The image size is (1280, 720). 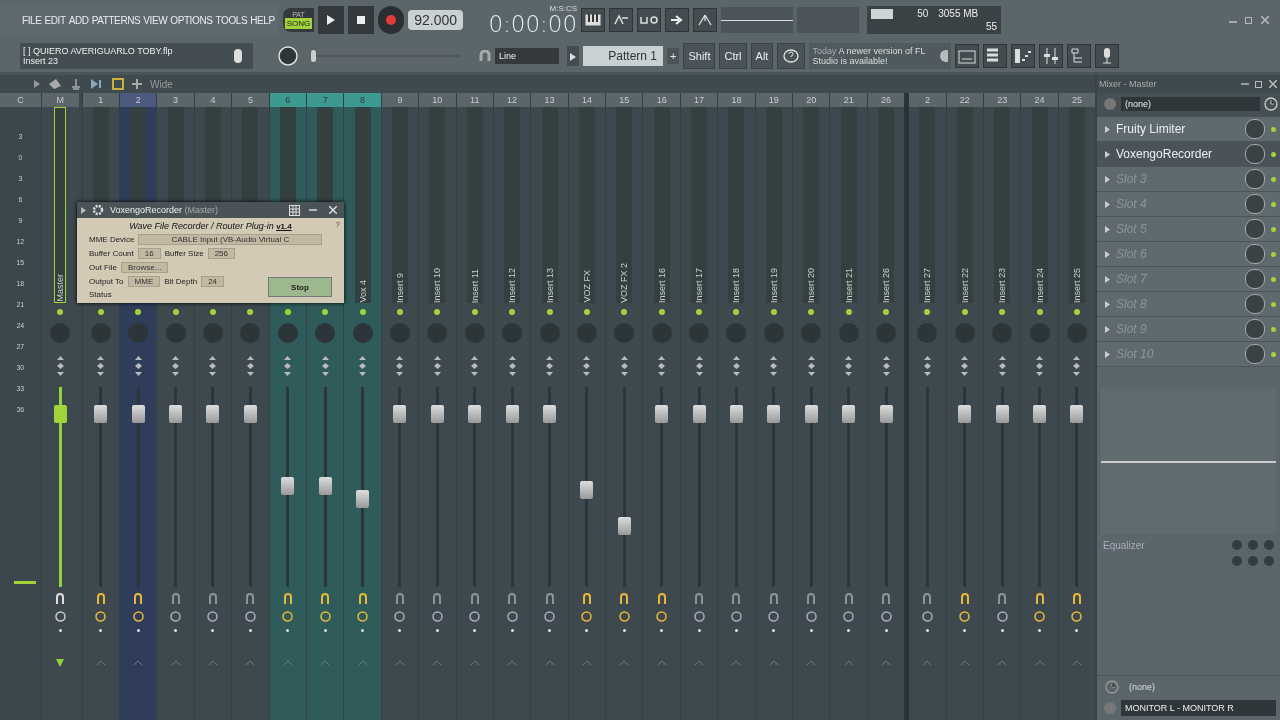 What do you see at coordinates (699, 56) in the screenshot?
I see `modifier-key-button: Shift` at bounding box center [699, 56].